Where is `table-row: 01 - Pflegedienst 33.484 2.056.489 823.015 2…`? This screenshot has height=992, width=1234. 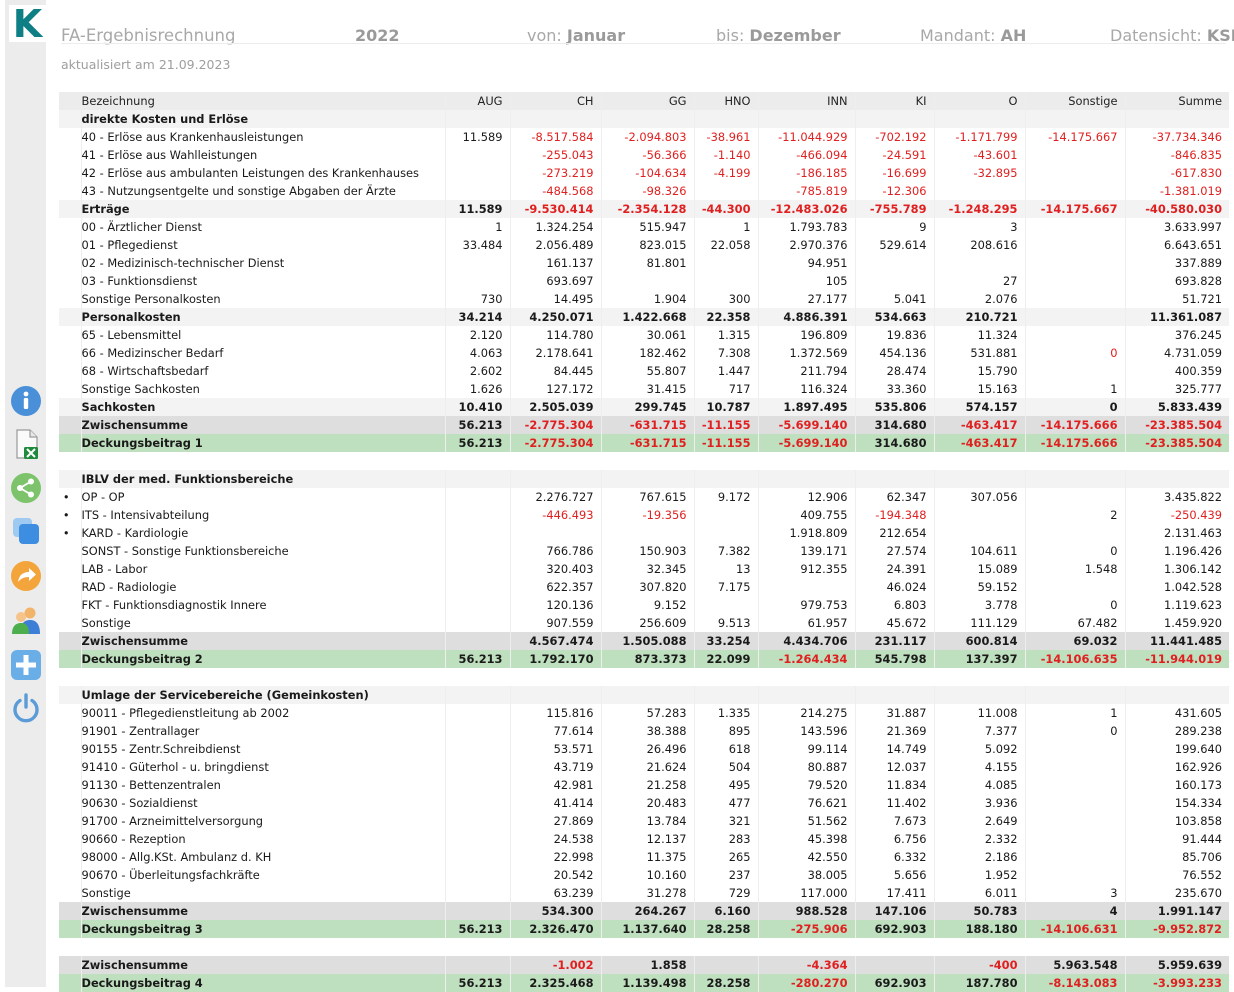
table-row: 01 - Pflegedienst 33.484 2.056.489 823.015 2… is located at coordinates (644, 245).